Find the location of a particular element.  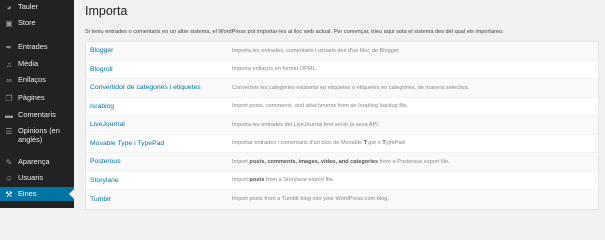

sidebar-item-label: Tauler is located at coordinates (28, 6).